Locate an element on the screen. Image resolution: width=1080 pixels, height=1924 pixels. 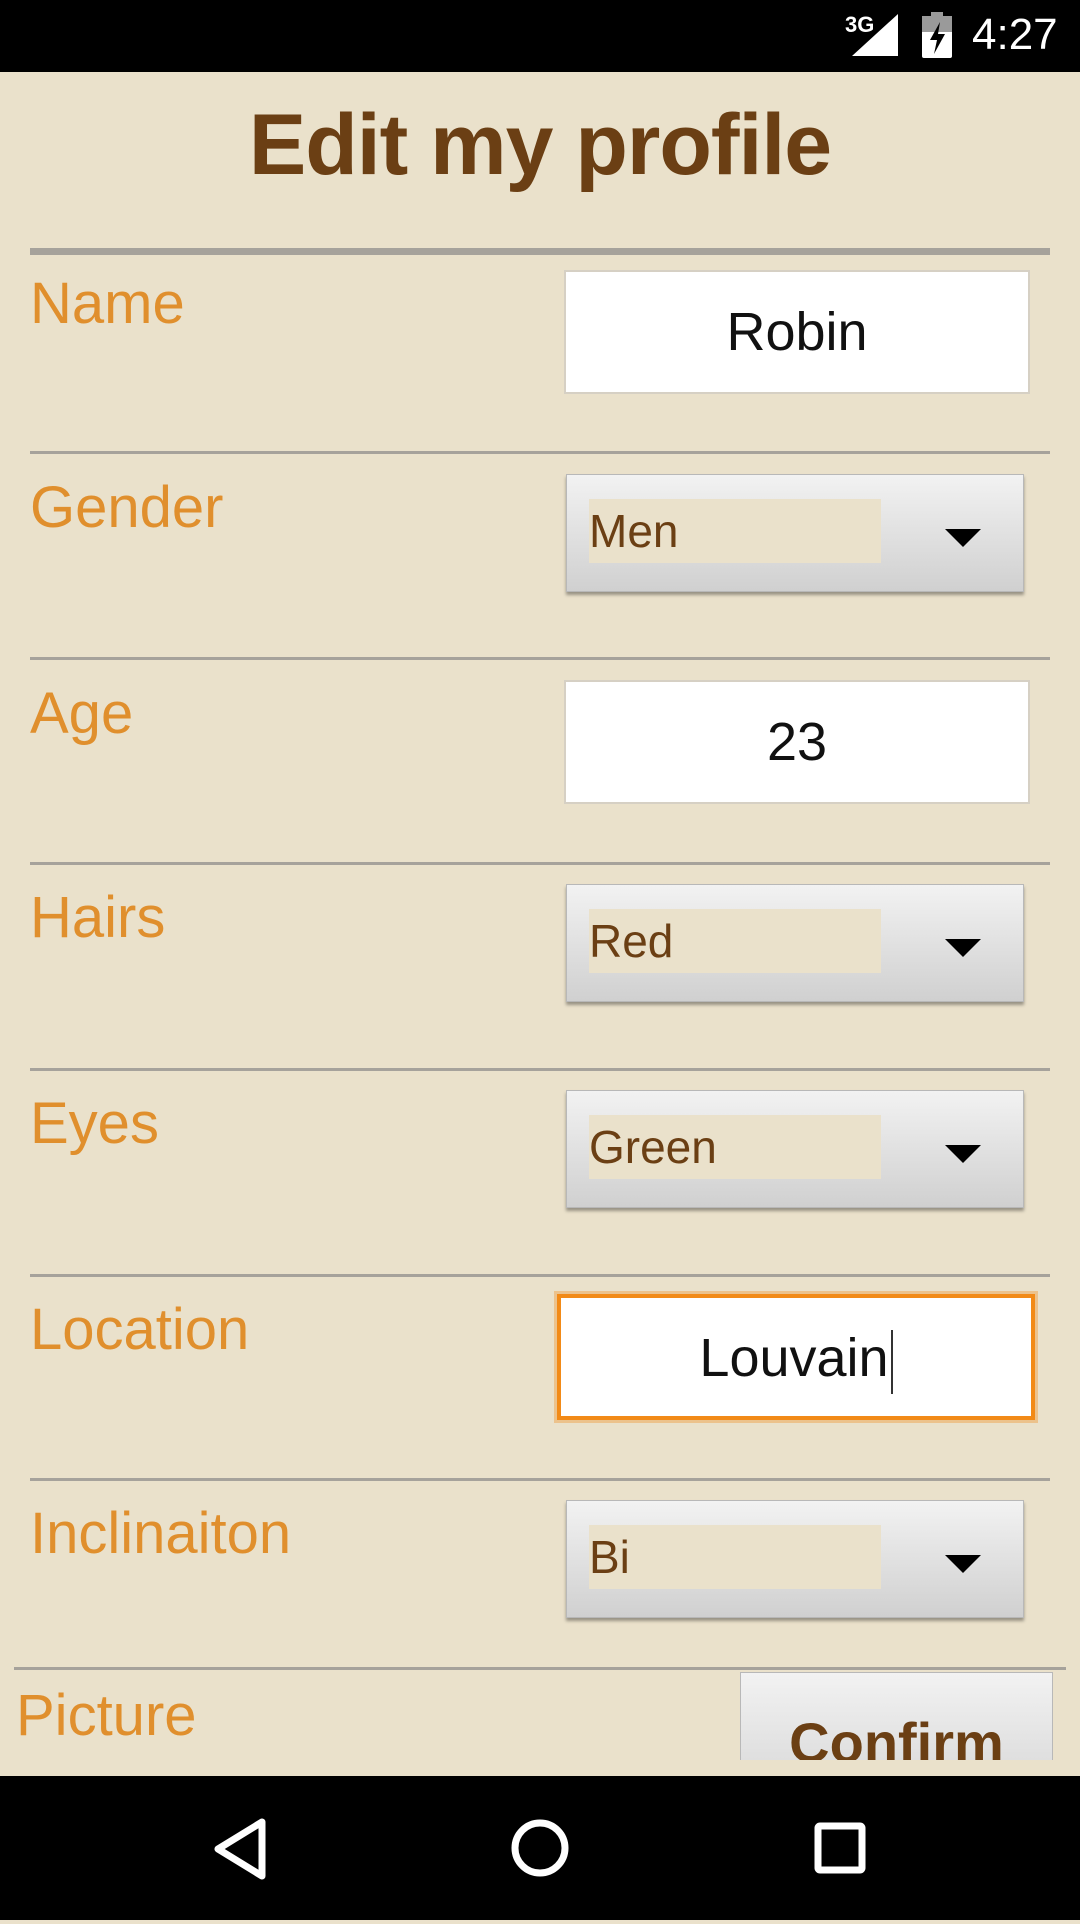
name-value: Robin is located at coordinates (797, 332).